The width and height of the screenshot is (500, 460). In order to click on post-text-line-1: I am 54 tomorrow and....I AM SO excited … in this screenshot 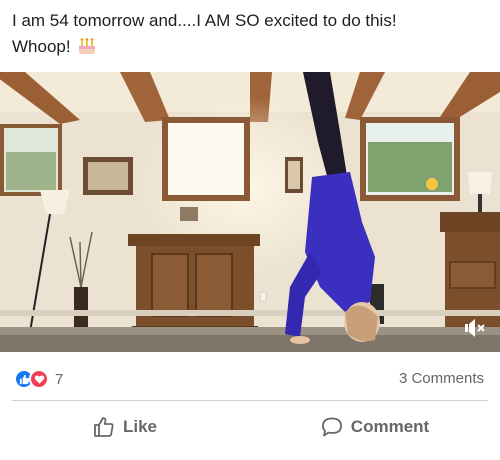, I will do `click(204, 20)`.